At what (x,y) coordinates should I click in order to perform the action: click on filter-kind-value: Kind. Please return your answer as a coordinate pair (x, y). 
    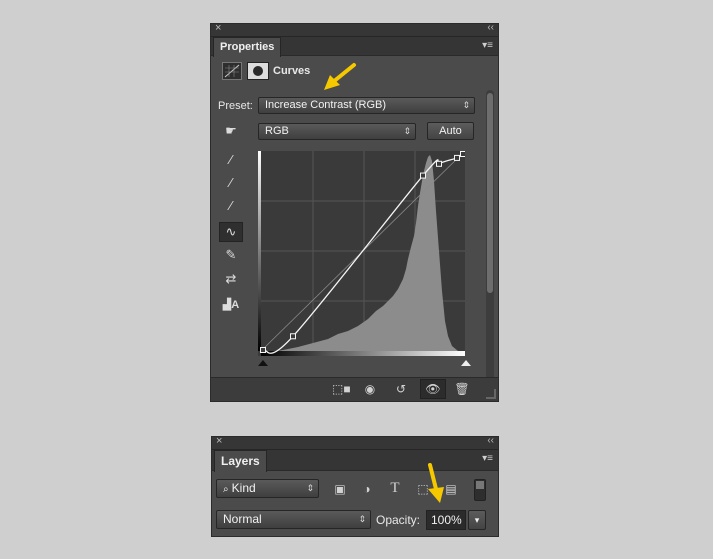
    Looking at the image, I should click on (243, 488).